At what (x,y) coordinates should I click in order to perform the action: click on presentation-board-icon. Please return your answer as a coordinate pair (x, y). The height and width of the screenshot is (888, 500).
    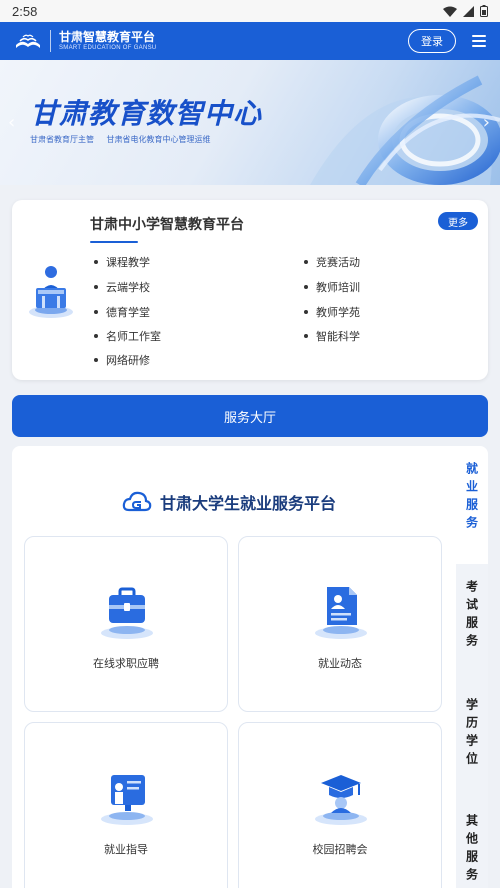
    Looking at the image, I should click on (127, 800).